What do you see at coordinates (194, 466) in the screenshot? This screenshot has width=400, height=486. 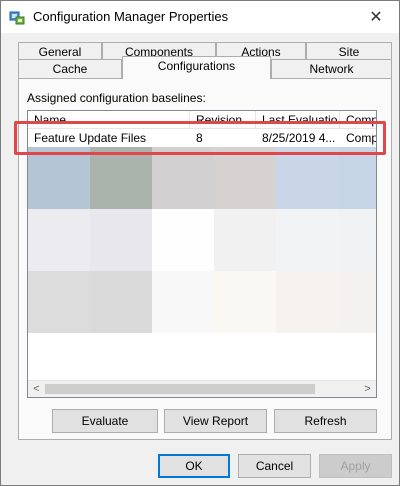 I see `ok-button: OK` at bounding box center [194, 466].